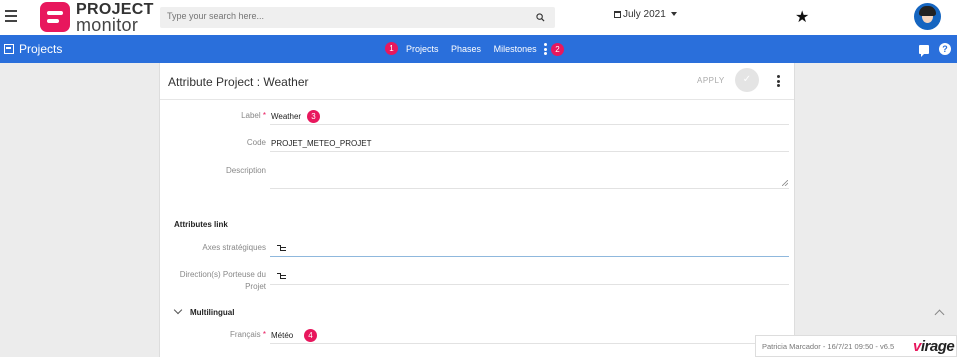 The image size is (957, 357). I want to click on top-bar: PROJECT monitor July 2021 ★, so click(478, 17).